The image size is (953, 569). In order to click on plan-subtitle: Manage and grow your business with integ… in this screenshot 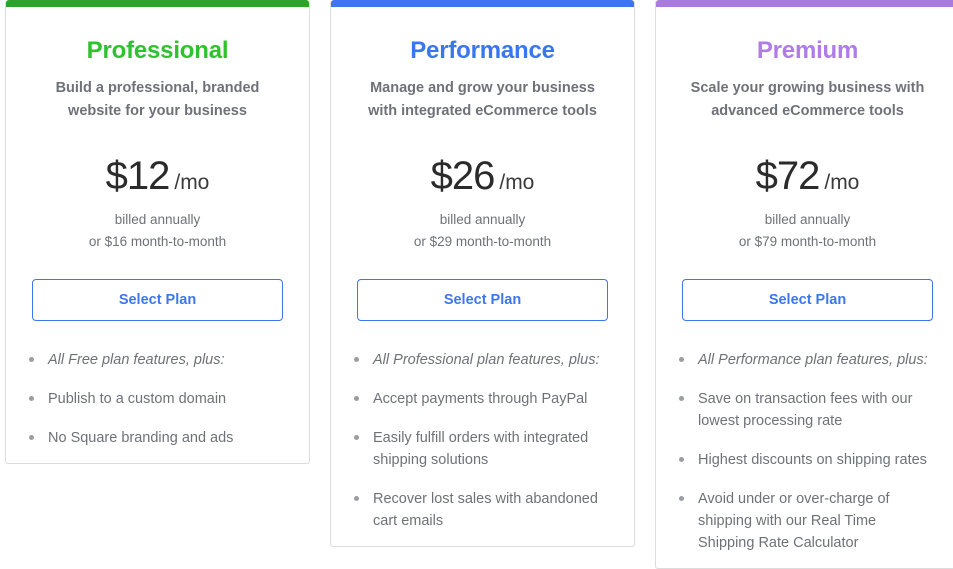, I will do `click(482, 99)`.